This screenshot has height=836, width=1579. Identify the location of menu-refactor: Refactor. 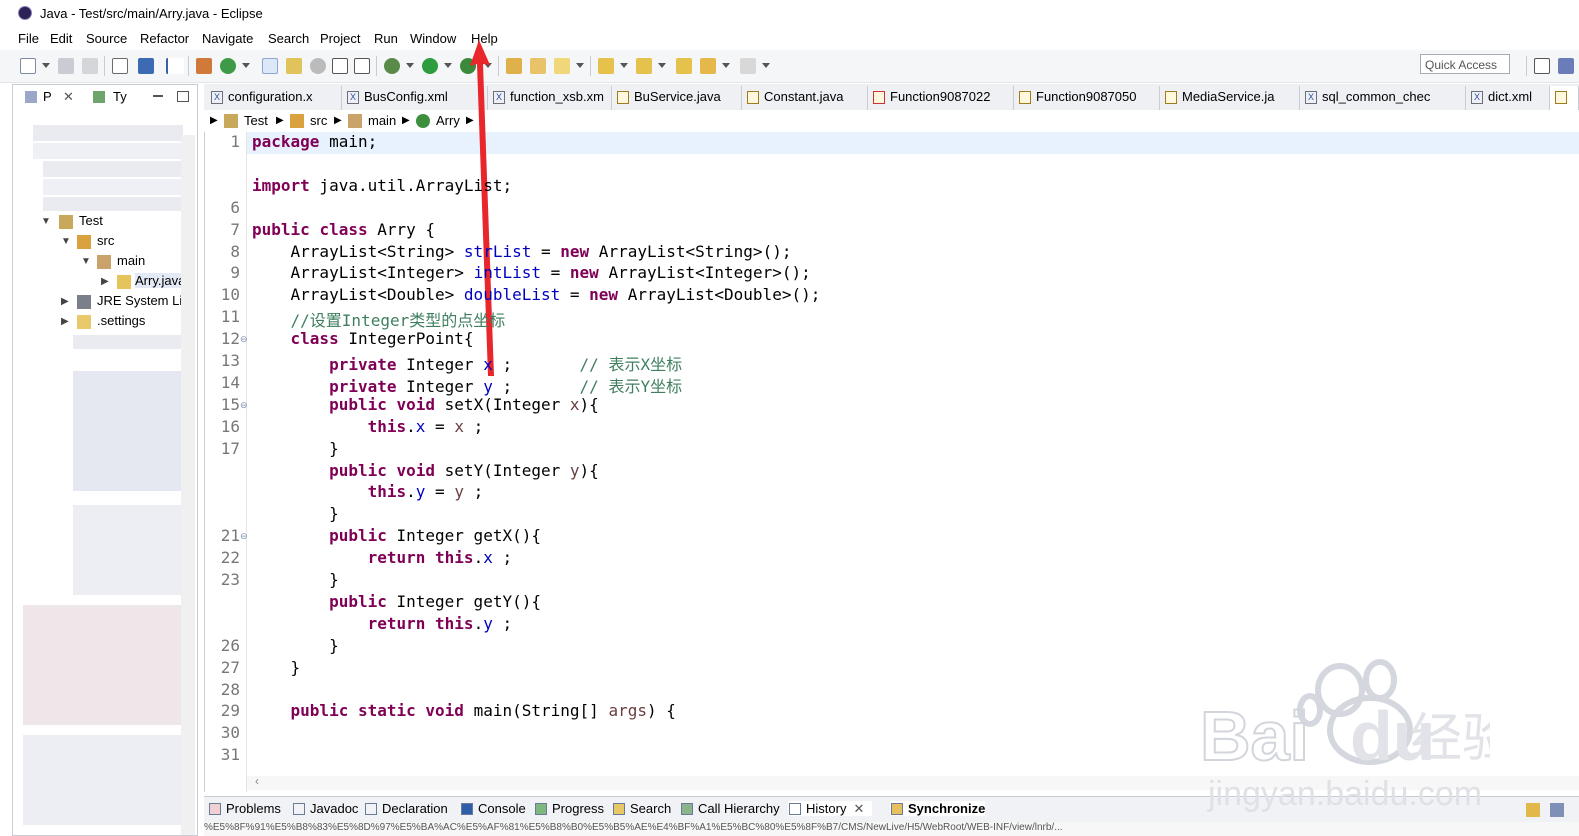
(164, 38).